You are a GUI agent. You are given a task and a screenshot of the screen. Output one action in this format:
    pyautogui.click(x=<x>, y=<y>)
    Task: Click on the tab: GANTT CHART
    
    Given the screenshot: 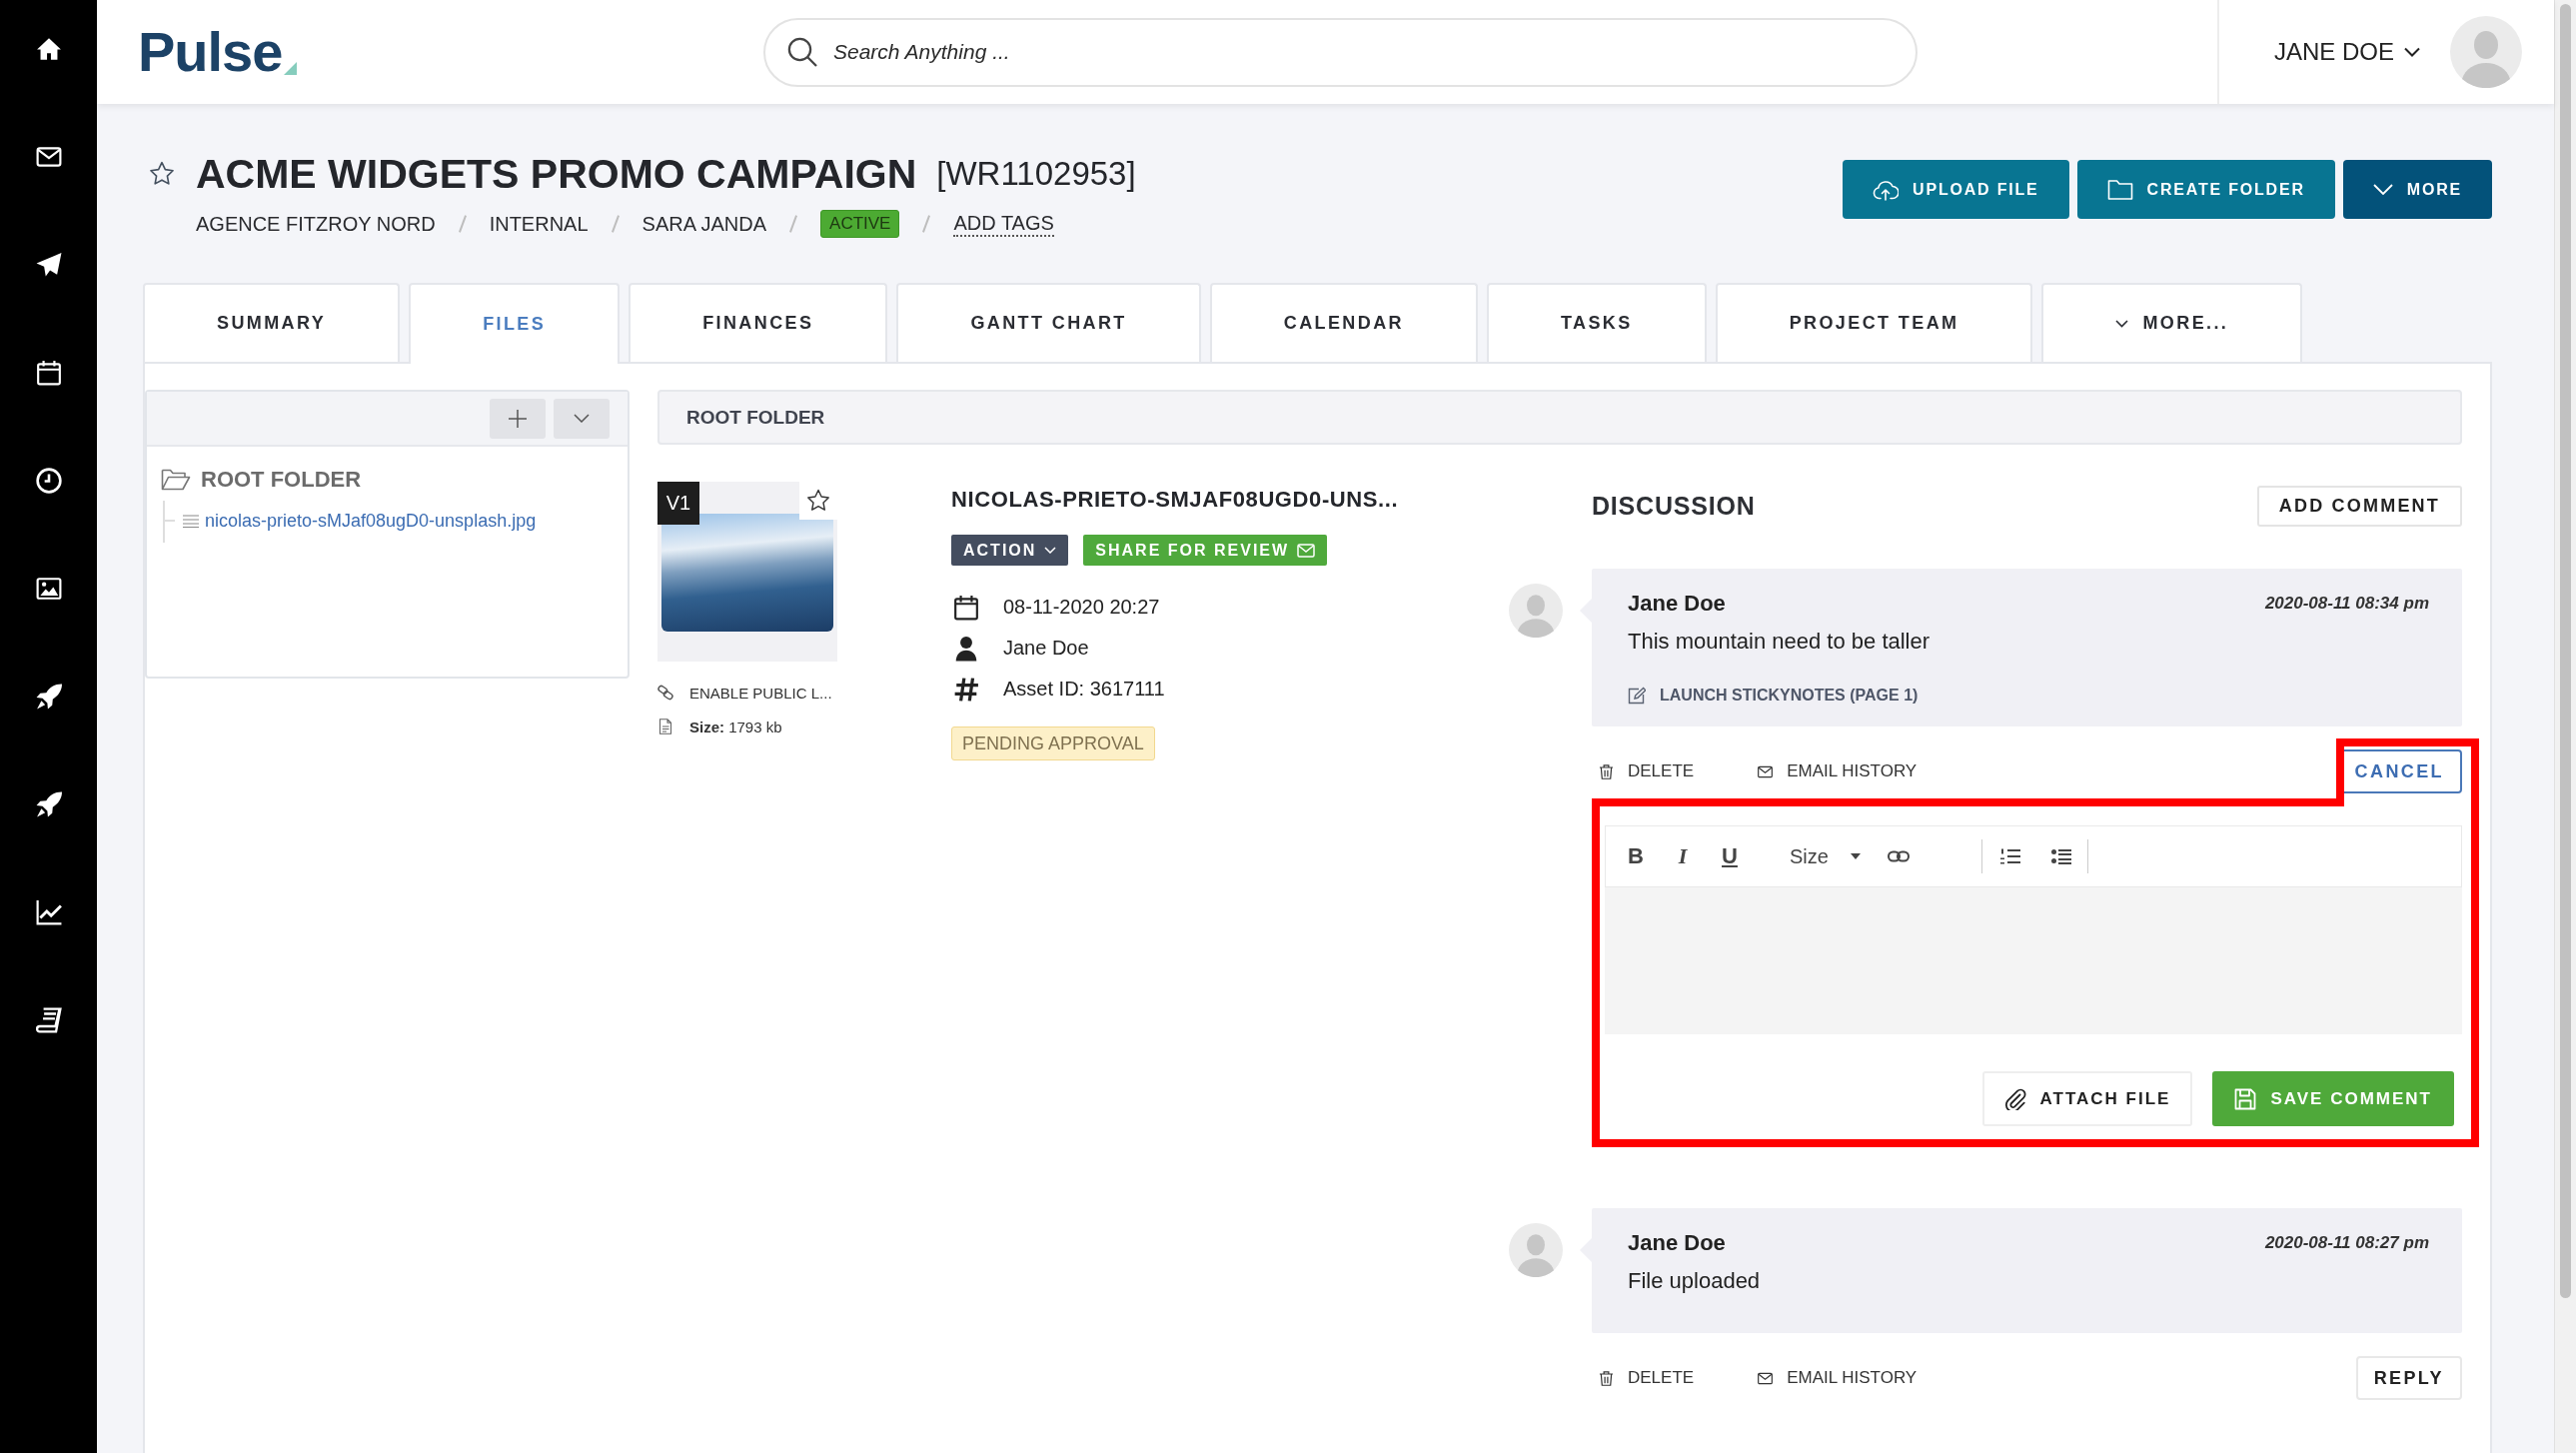 What is the action you would take?
    pyautogui.click(x=1048, y=322)
    